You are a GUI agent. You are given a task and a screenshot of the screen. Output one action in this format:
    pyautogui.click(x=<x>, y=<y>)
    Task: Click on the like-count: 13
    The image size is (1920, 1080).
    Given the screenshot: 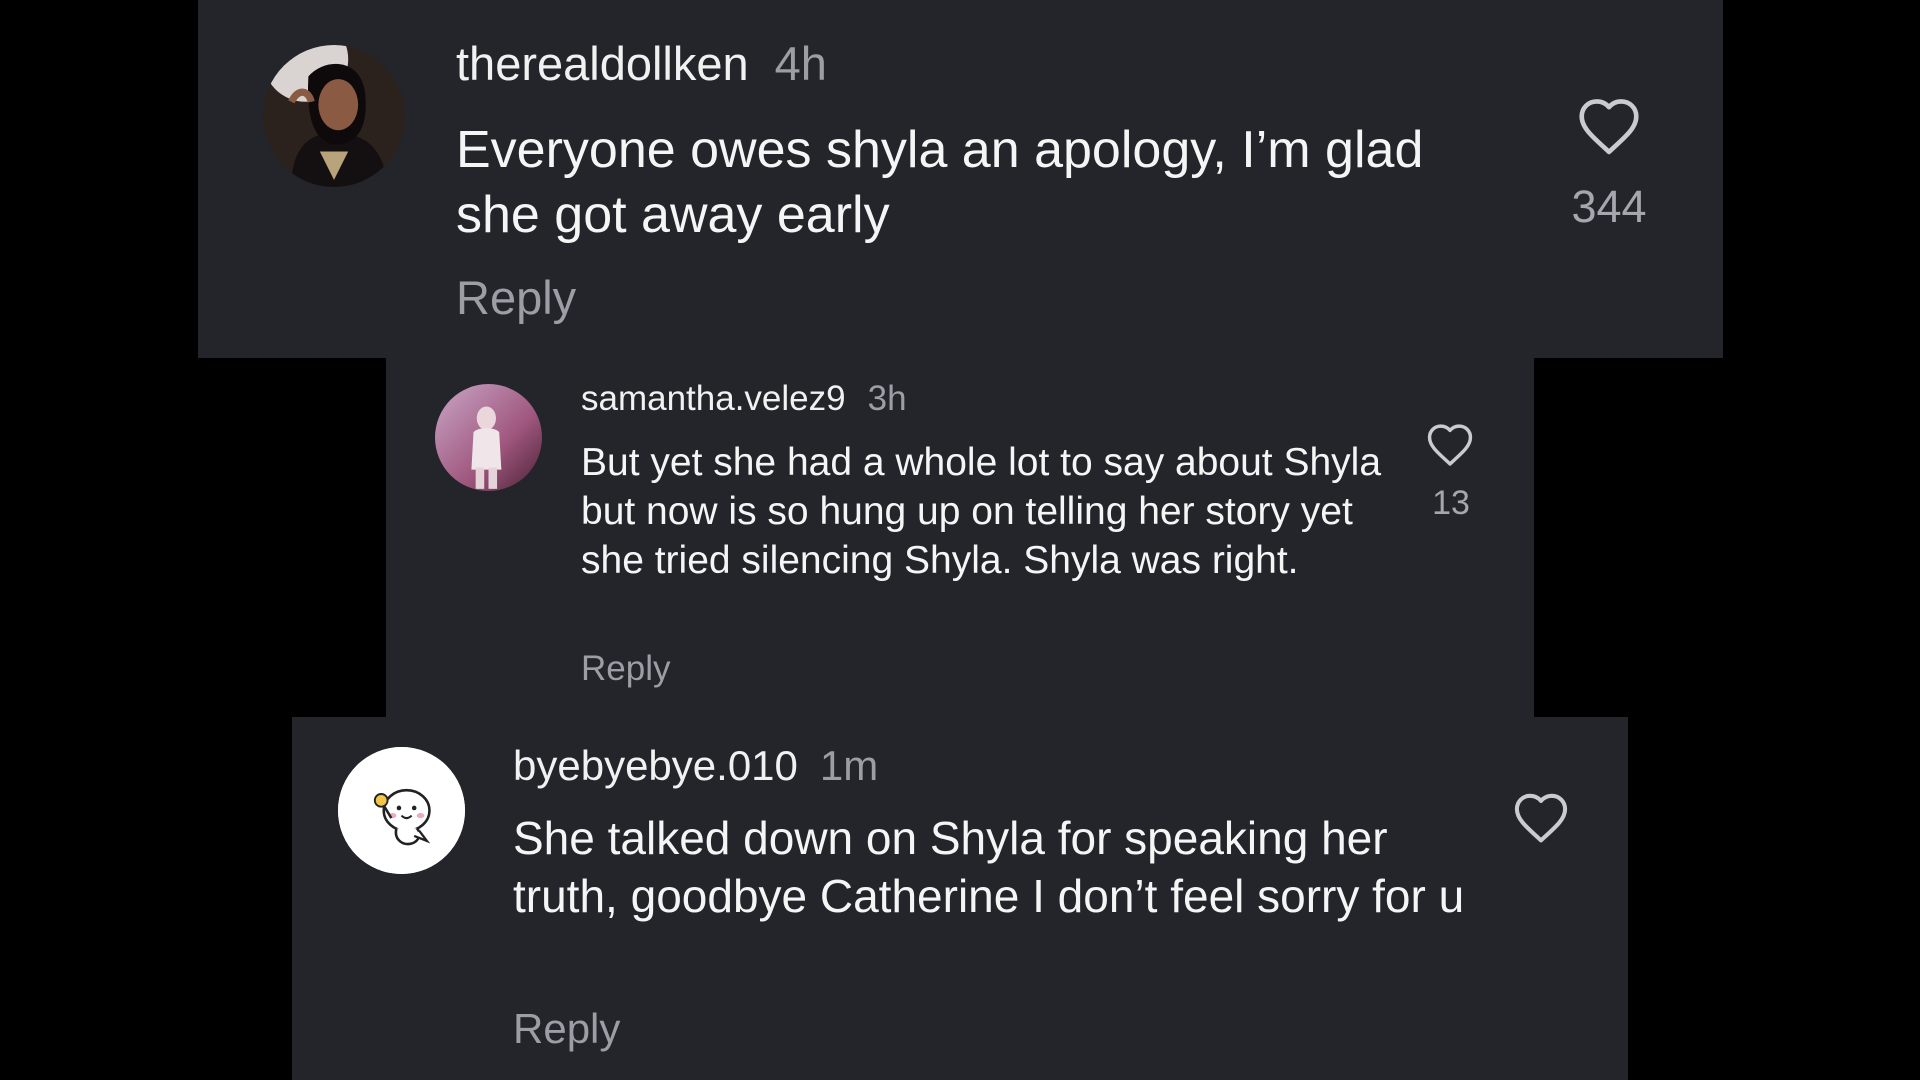 What is the action you would take?
    pyautogui.click(x=1451, y=503)
    